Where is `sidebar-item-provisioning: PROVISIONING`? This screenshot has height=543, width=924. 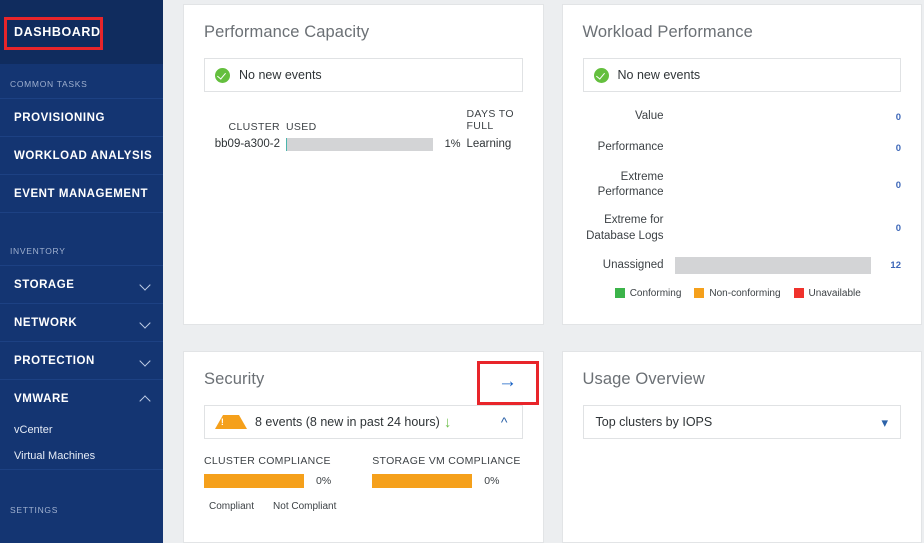
sidebar-item-provisioning: PROVISIONING is located at coordinates (81, 117).